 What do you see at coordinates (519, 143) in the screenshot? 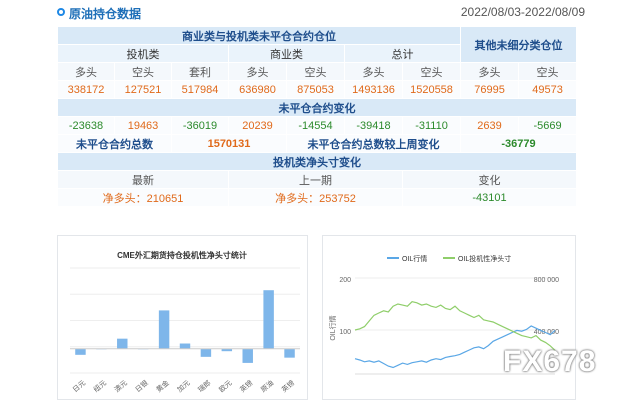
I see `oi-change-value: -36779` at bounding box center [519, 143].